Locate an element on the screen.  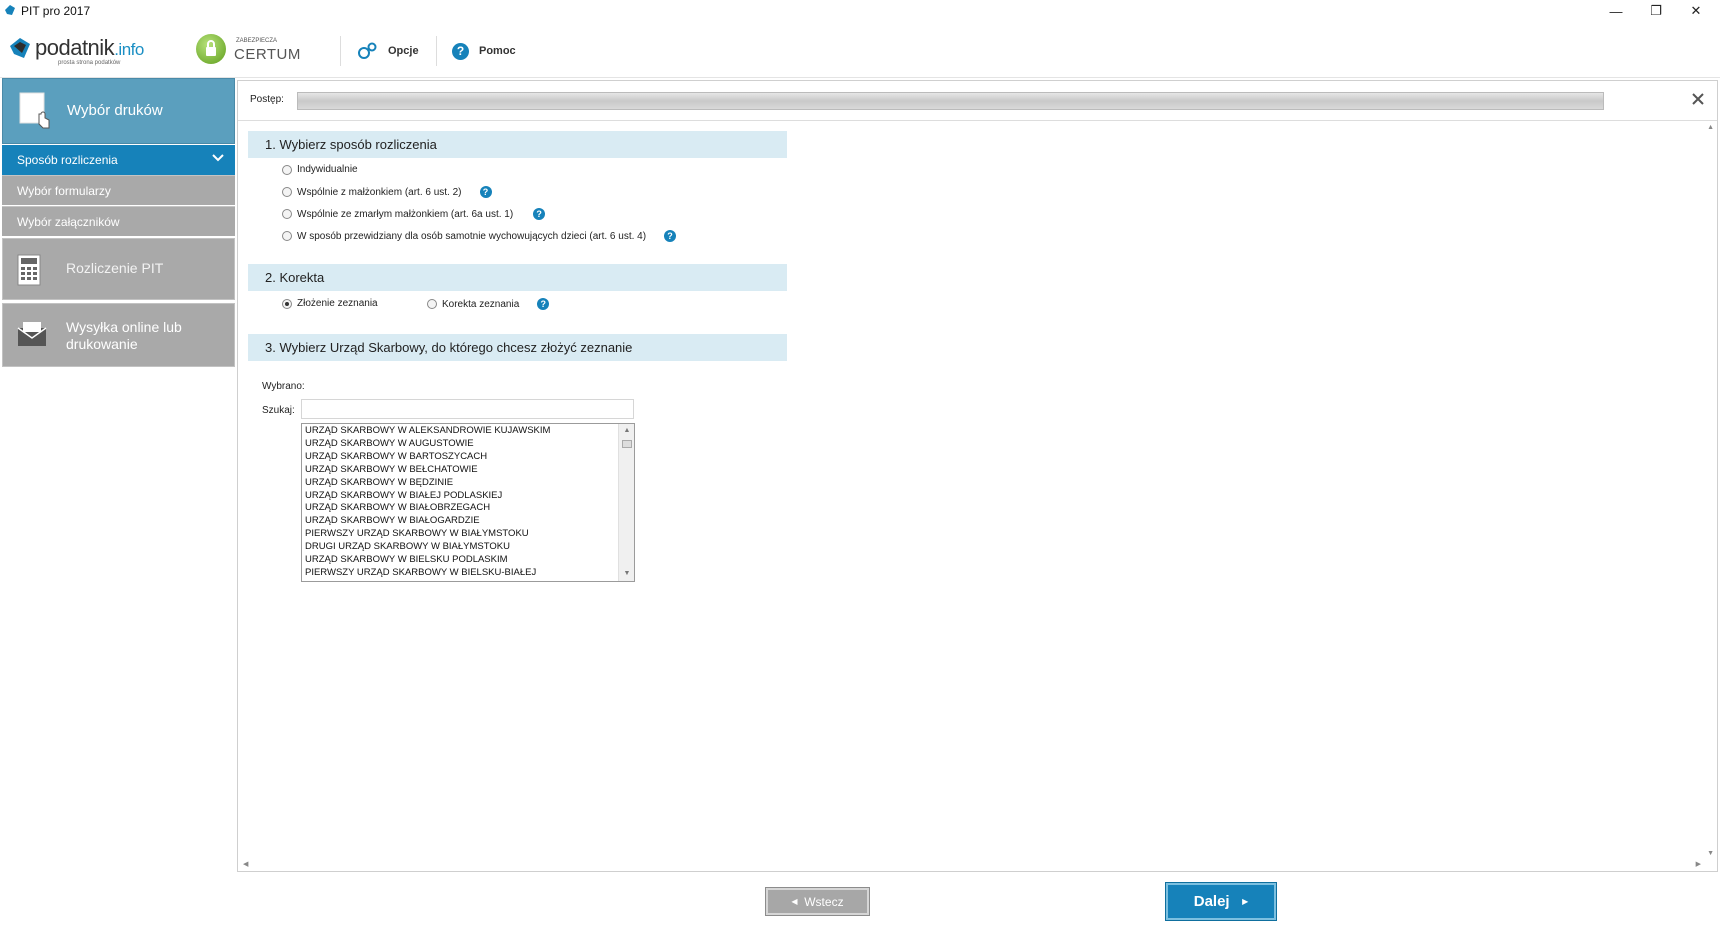
document-hand-icon is located at coordinates (34, 110).